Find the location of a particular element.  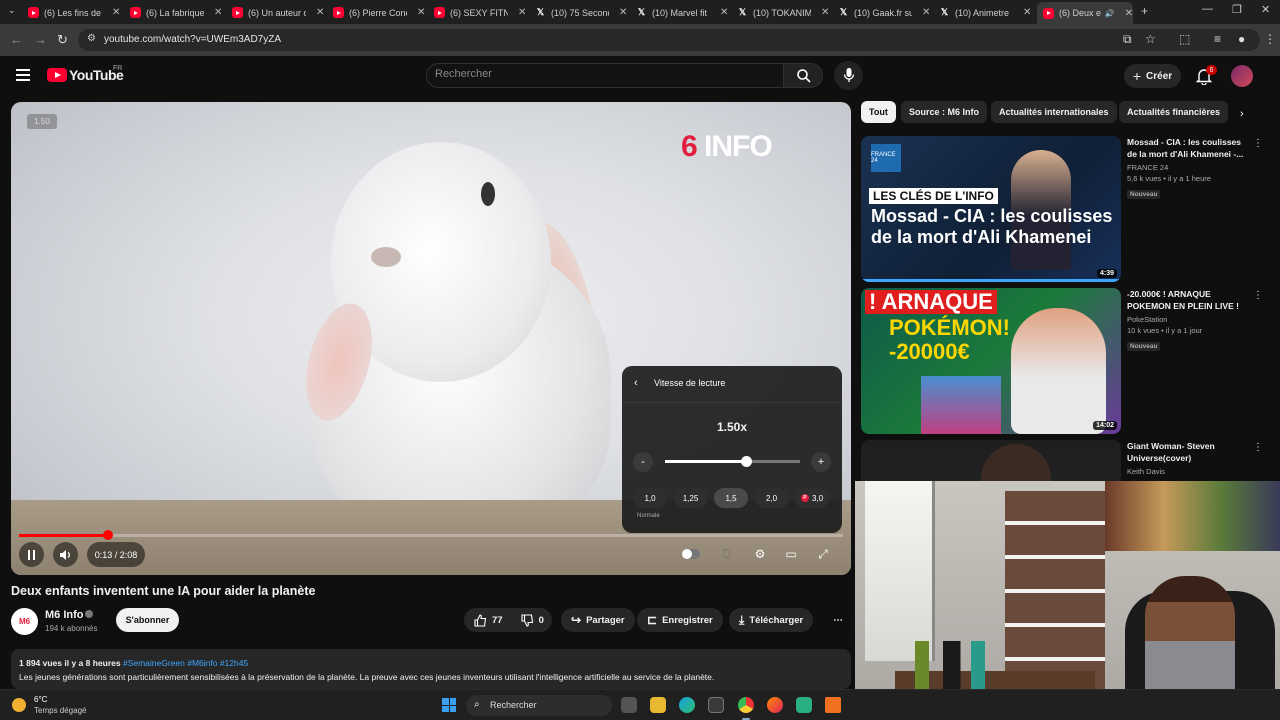

dislike-button: 0 is located at coordinates (532, 620).